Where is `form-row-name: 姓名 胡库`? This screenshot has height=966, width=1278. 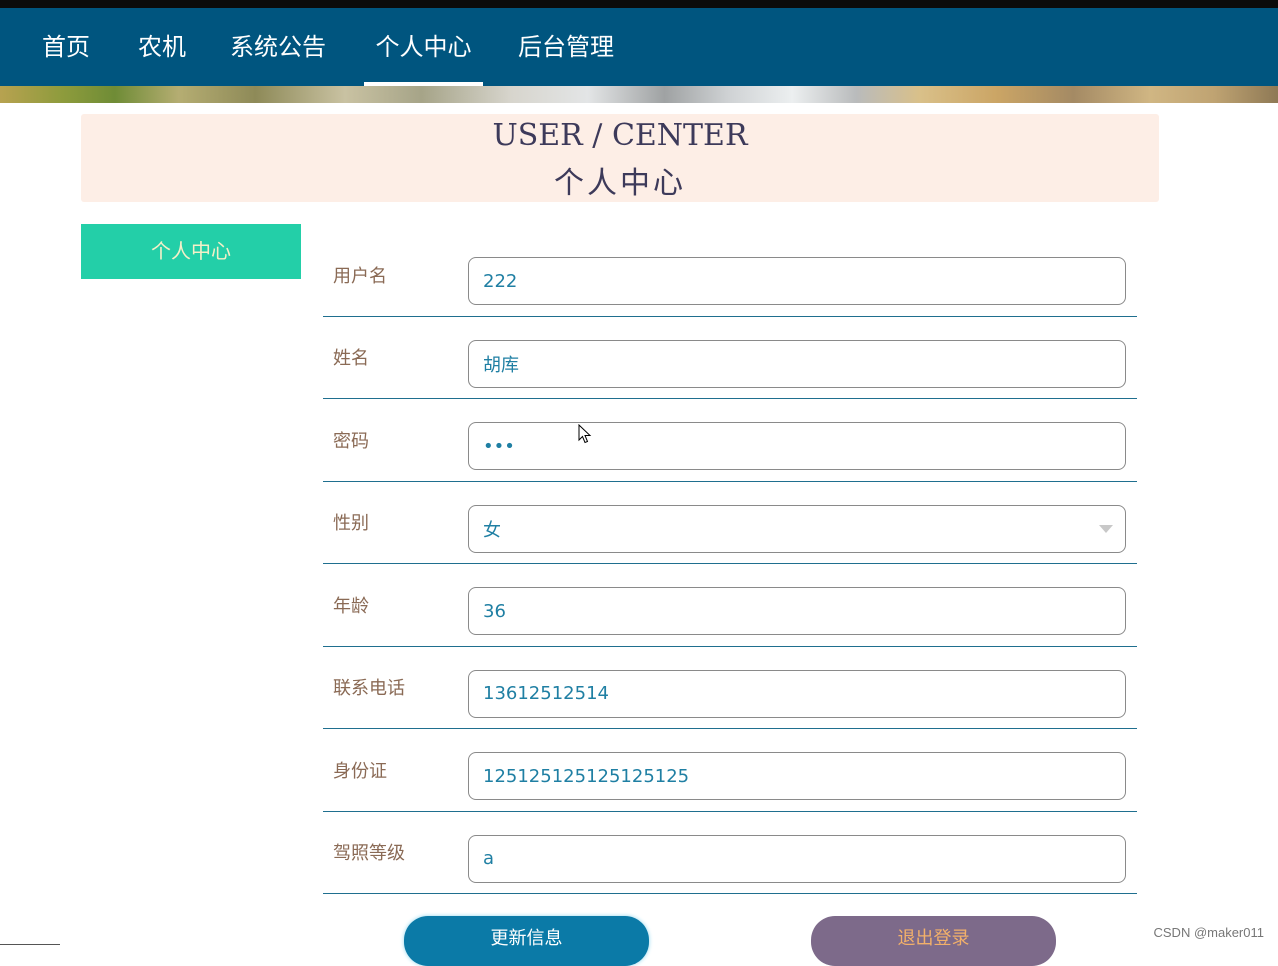 form-row-name: 姓名 胡库 is located at coordinates (730, 358).